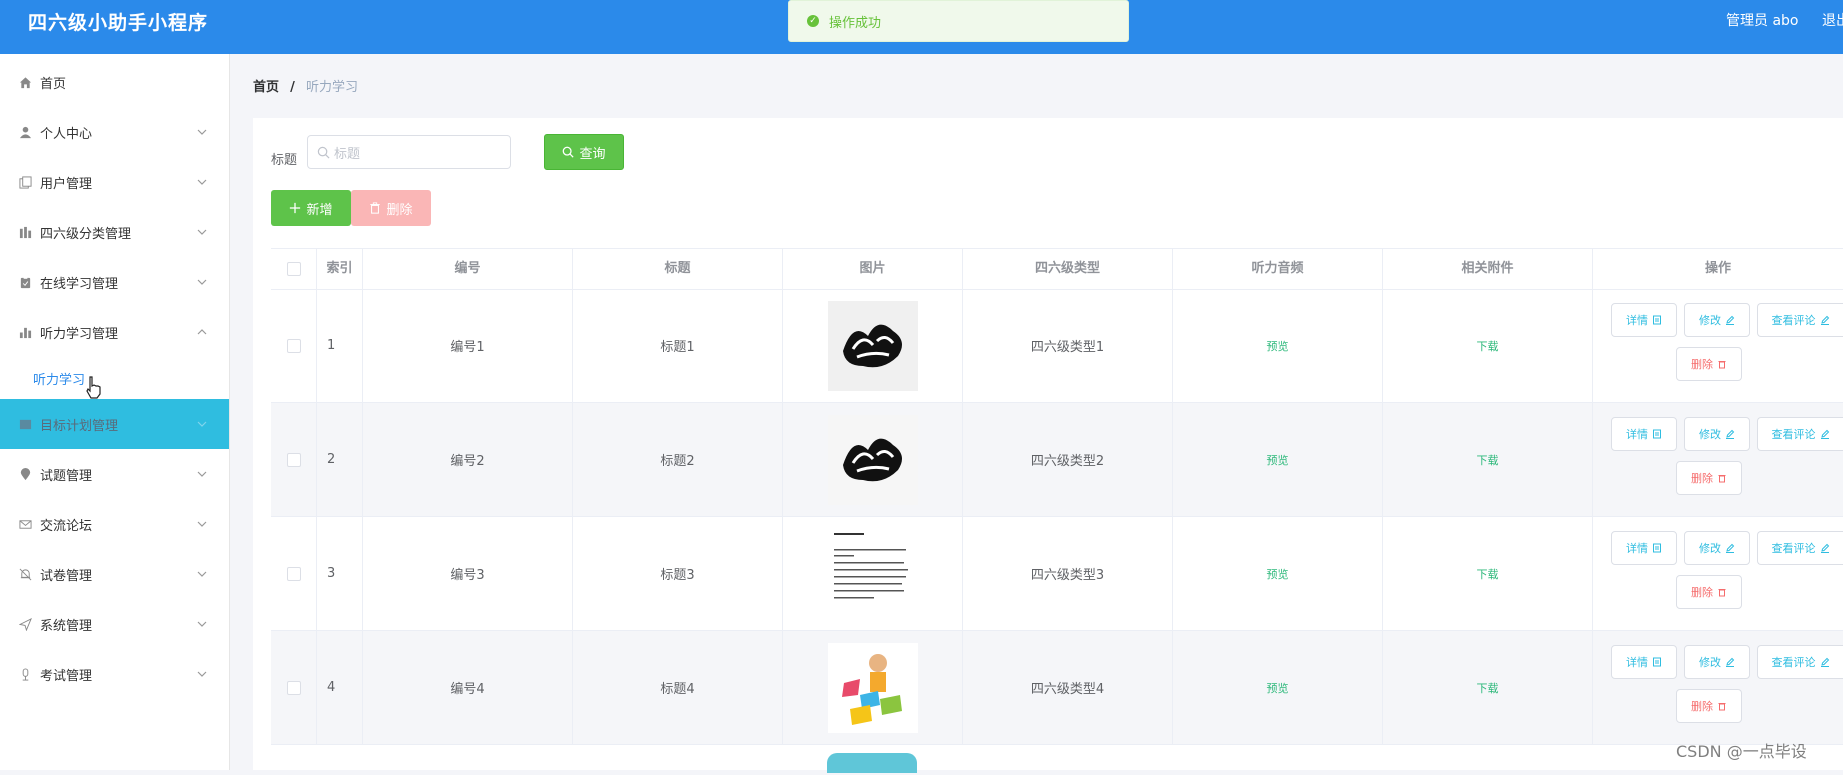  I want to click on mic-icon, so click(25, 674).